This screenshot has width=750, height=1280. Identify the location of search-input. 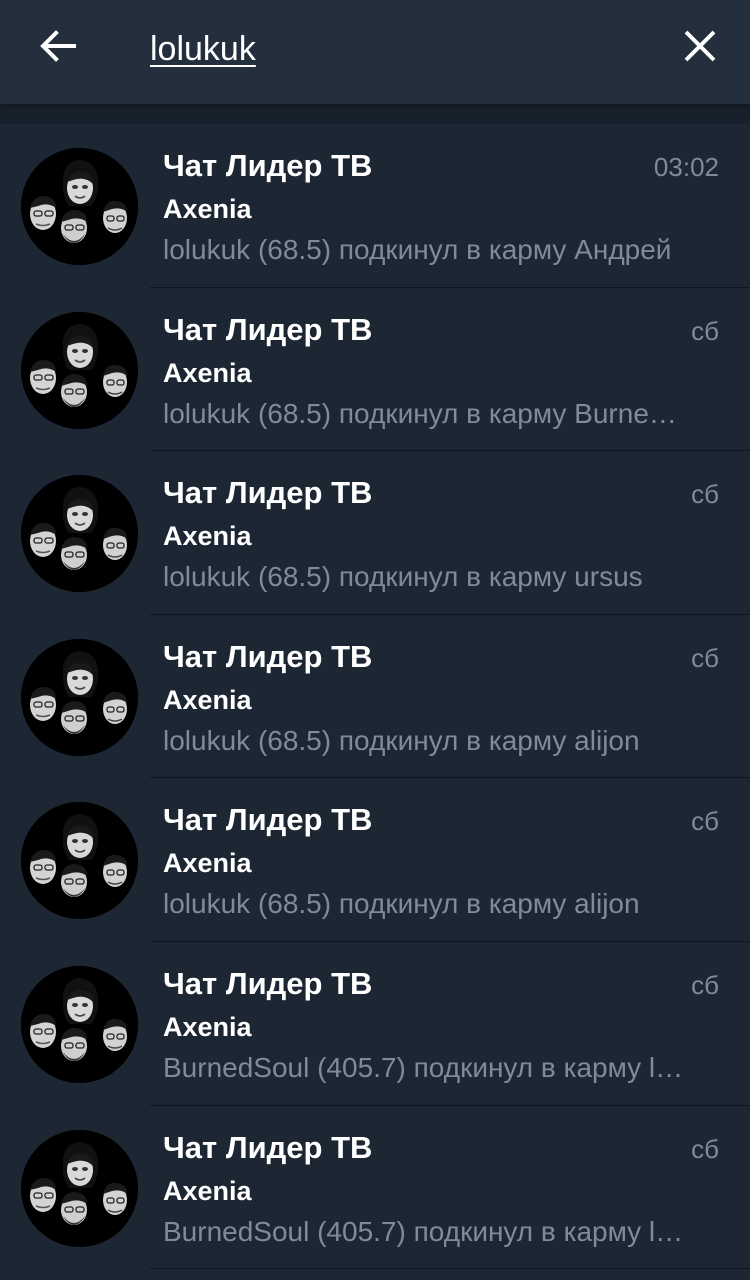
(390, 49).